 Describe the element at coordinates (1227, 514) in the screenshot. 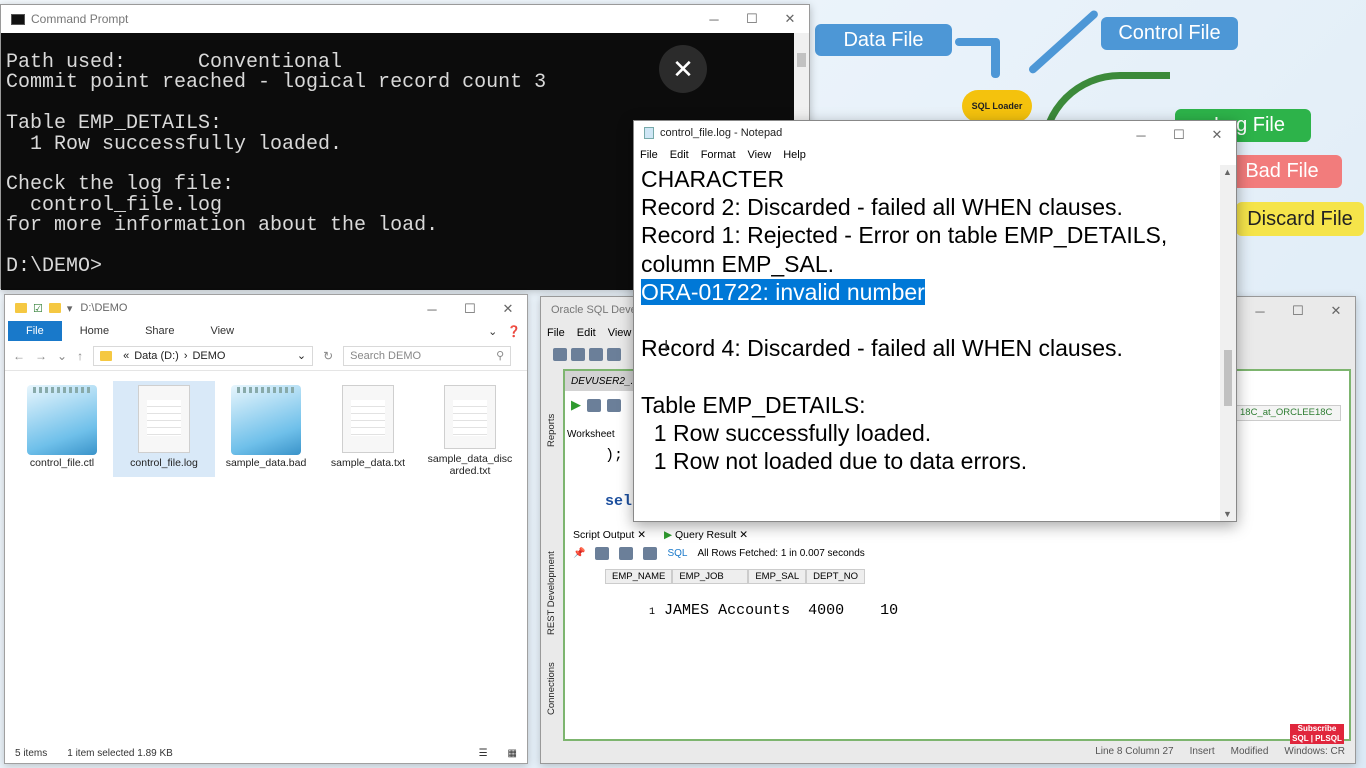

I see `scroll-down-icon: ▼` at that location.